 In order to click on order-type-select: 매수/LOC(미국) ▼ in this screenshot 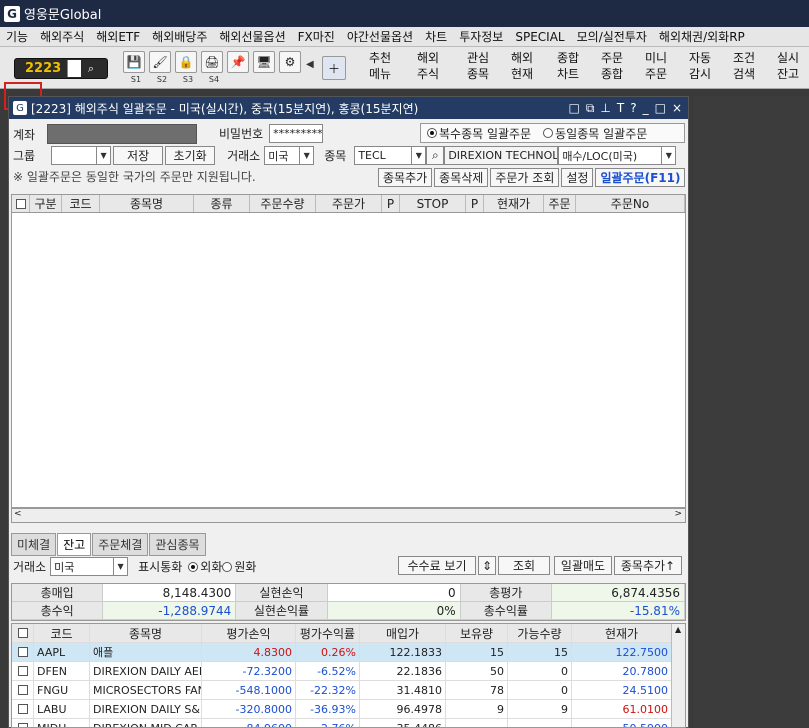, I will do `click(617, 155)`.